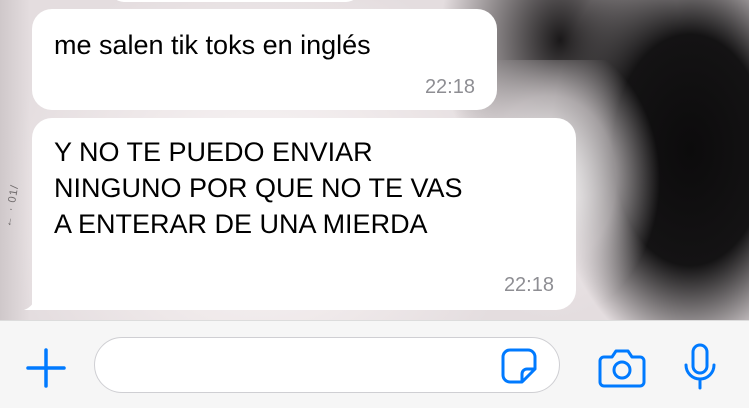  Describe the element at coordinates (15, 160) in the screenshot. I see `wallpaper-edge` at that location.